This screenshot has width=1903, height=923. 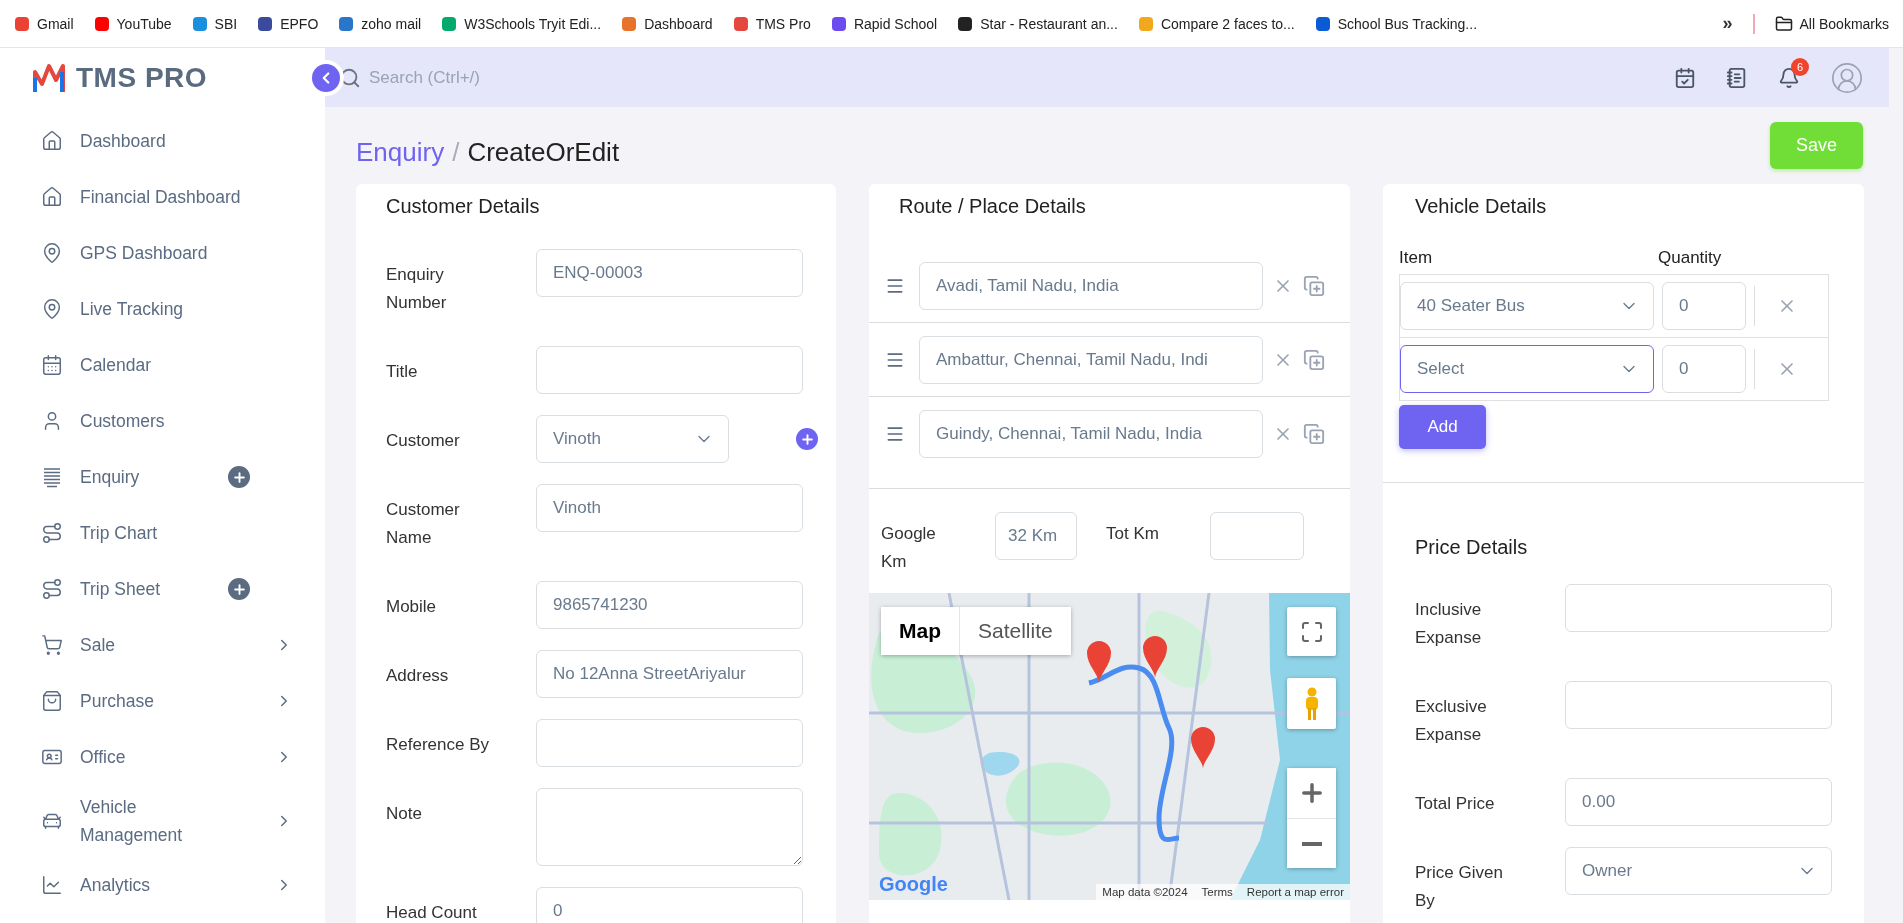 I want to click on brand-name: TMS PRO, so click(x=142, y=77).